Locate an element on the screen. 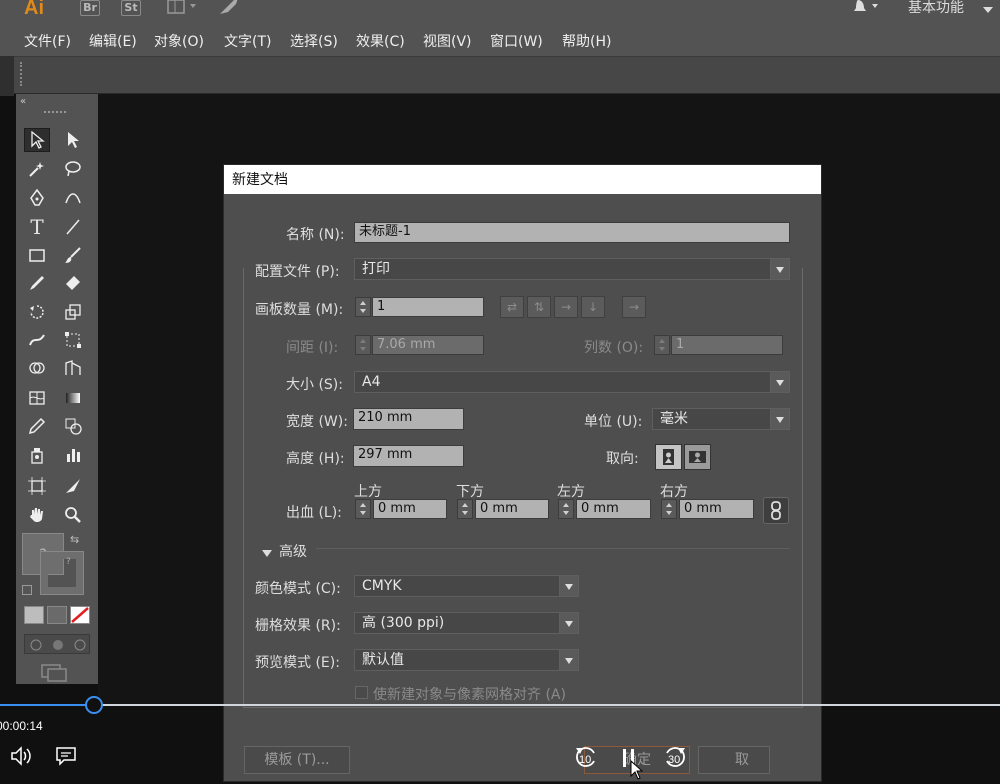 The width and height of the screenshot is (1000, 784). scale-tool-icon is located at coordinates (73, 312).